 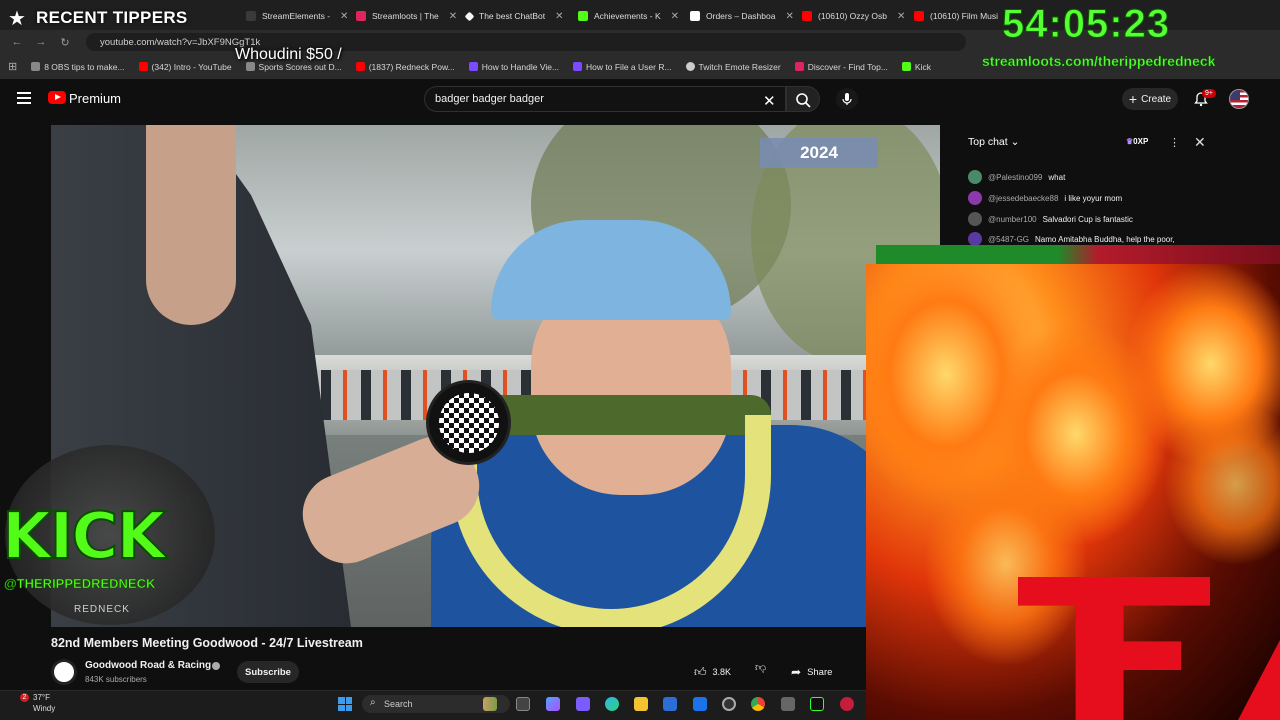 I want to click on tab-orders: Orders – Dashboa ✕, so click(x=738, y=16).